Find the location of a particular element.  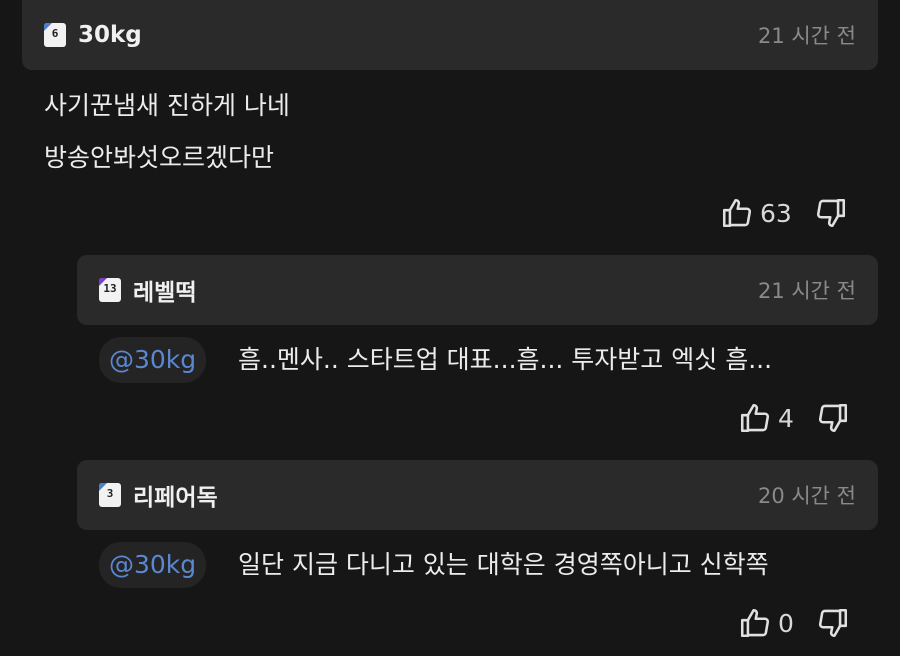

reply-votes: 4 is located at coordinates (794, 418).